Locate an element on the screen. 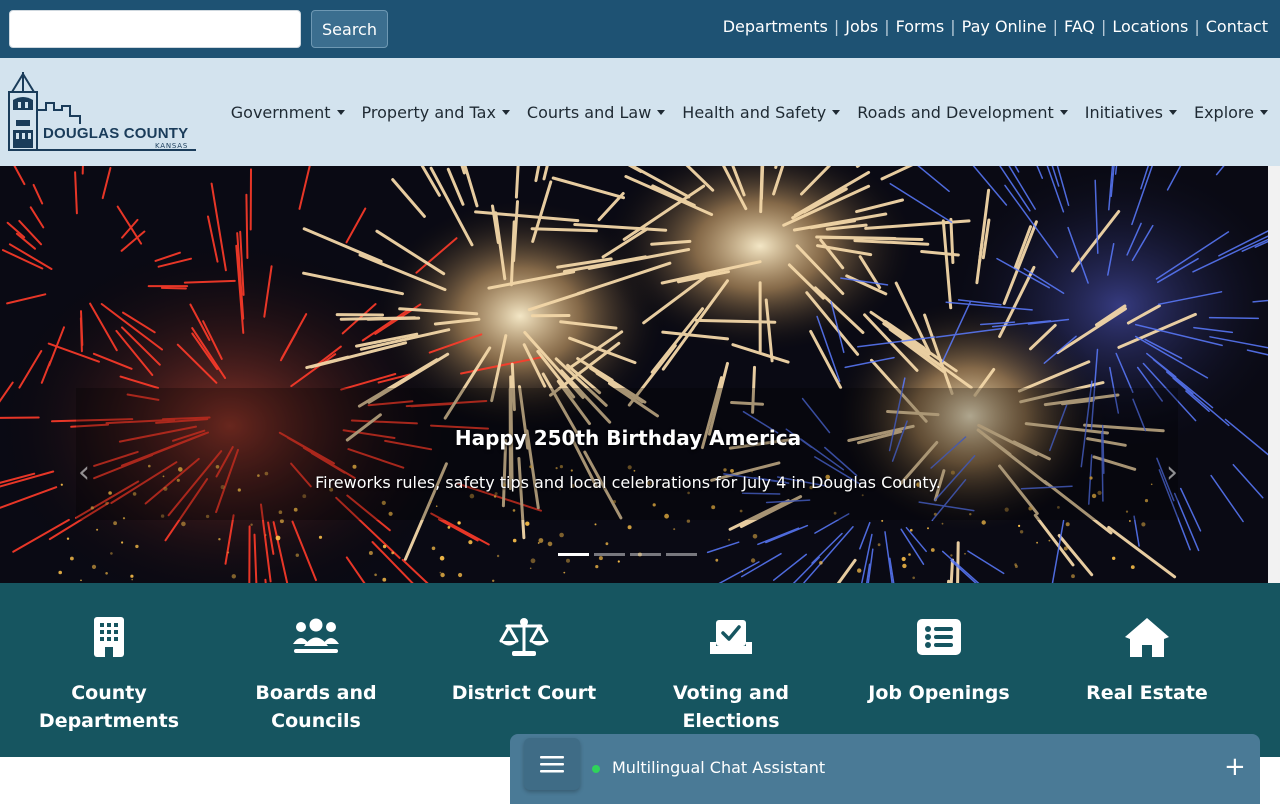 The height and width of the screenshot is (804, 1280). quick-link-job-openings: Job Openings is located at coordinates (939, 661).